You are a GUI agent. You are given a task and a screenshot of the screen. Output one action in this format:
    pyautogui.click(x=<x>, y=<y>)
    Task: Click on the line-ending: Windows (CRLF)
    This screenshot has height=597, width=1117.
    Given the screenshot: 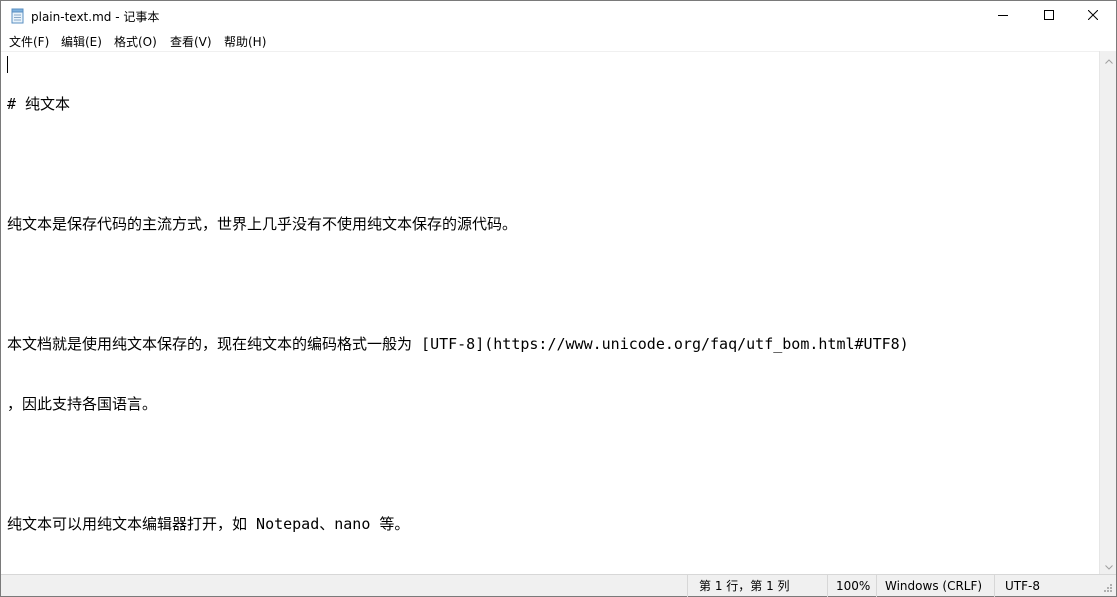 What is the action you would take?
    pyautogui.click(x=935, y=586)
    